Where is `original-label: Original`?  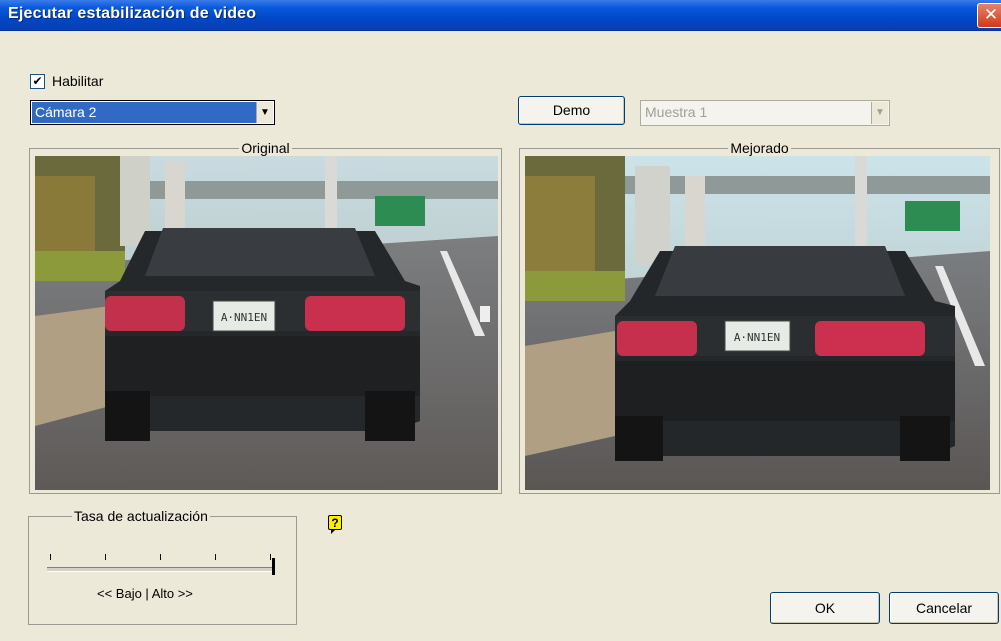 original-label: Original is located at coordinates (265, 148).